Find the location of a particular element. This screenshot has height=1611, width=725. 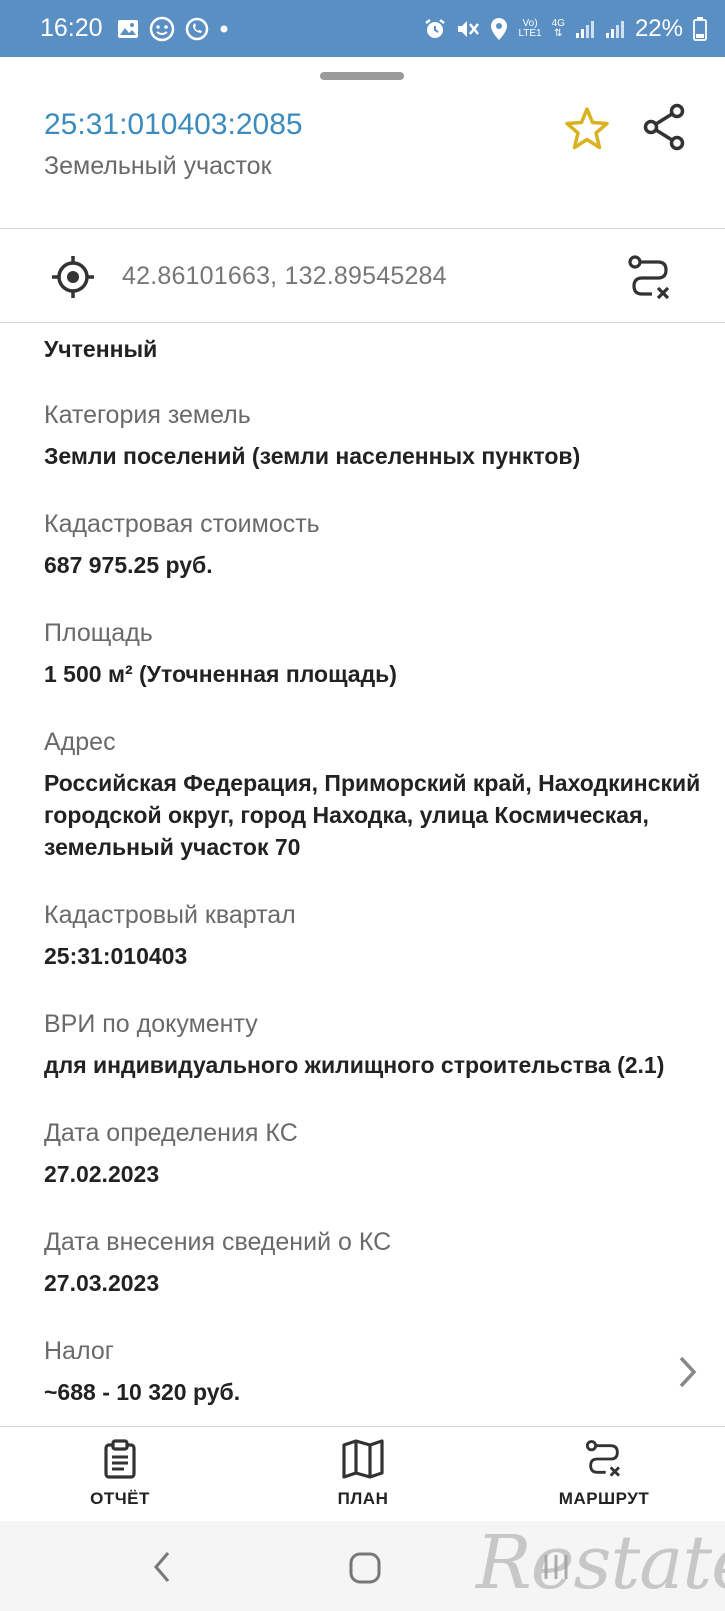

map-icon is located at coordinates (363, 1459).